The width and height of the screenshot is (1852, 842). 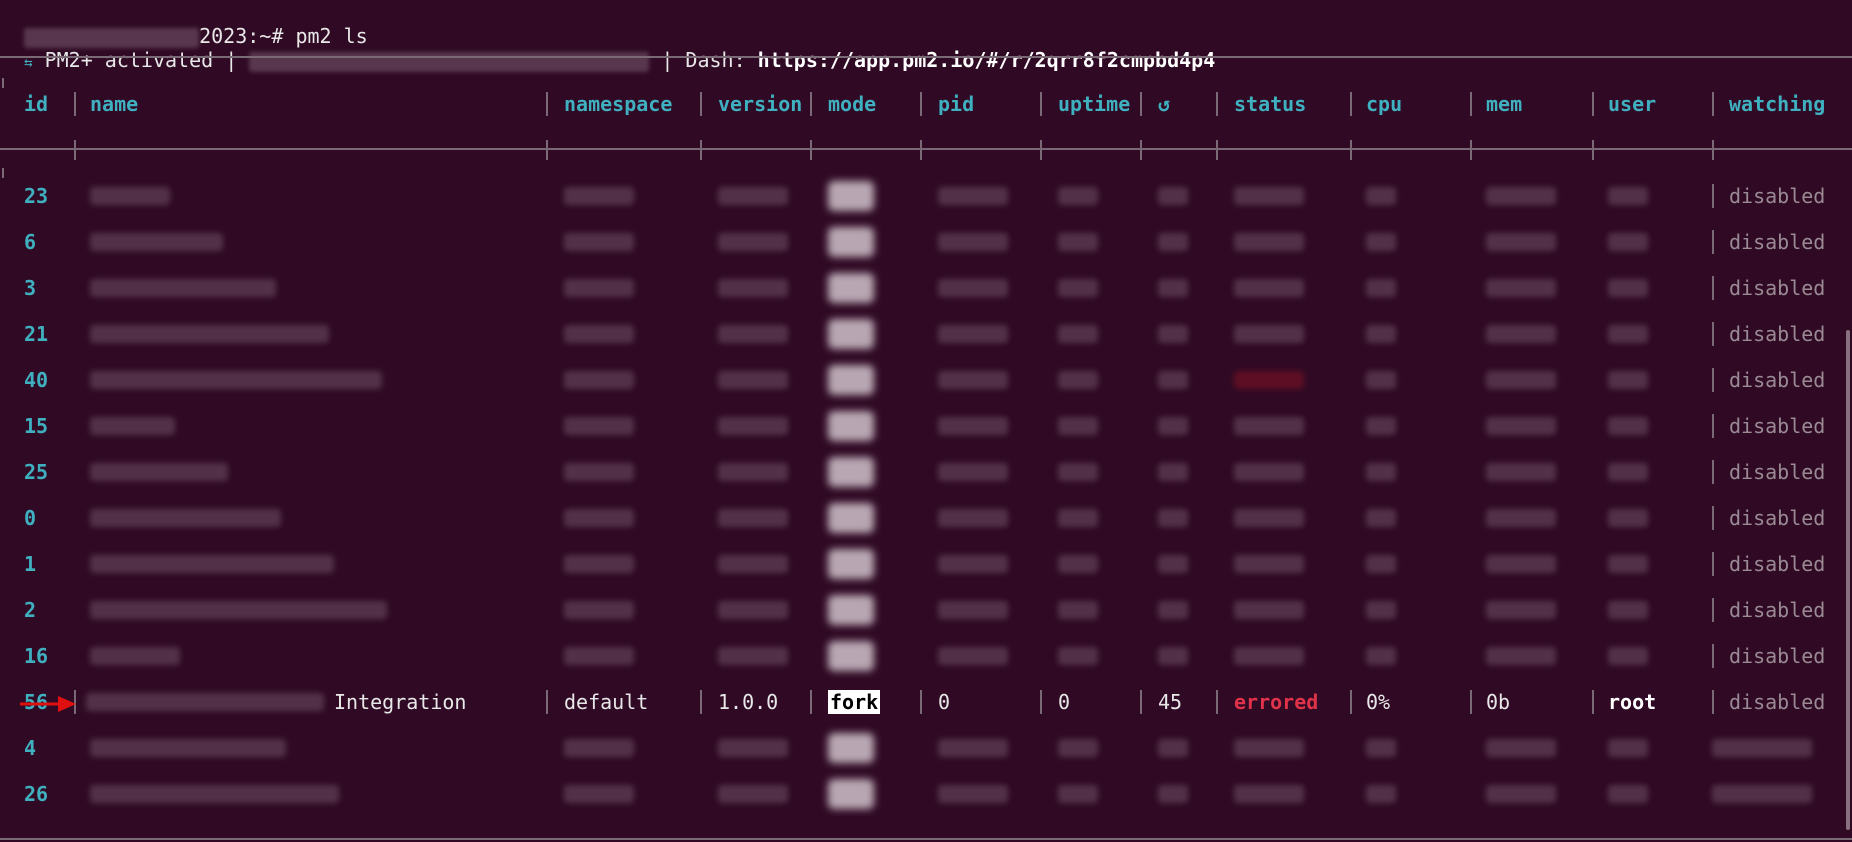 I want to click on column-header-namespace: namespace, so click(x=618, y=104).